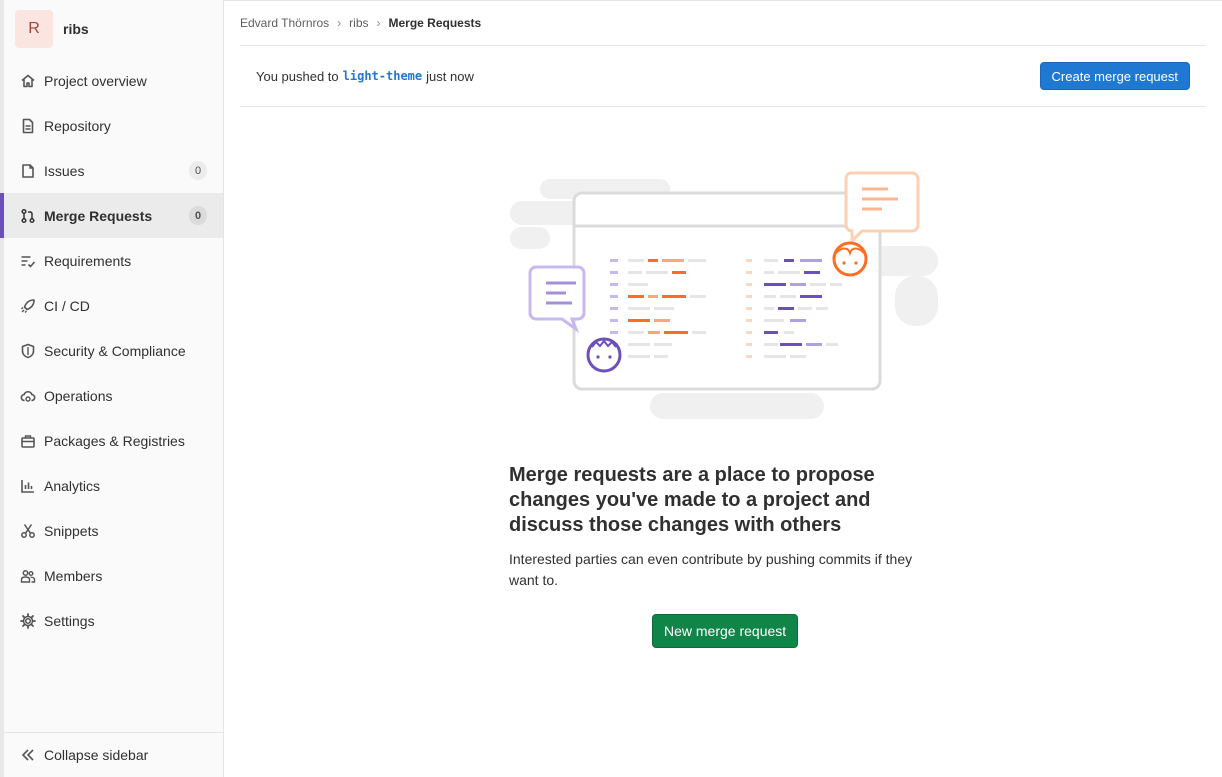  Describe the element at coordinates (113, 620) in the screenshot. I see `sidebar-item-settings: Settings` at that location.